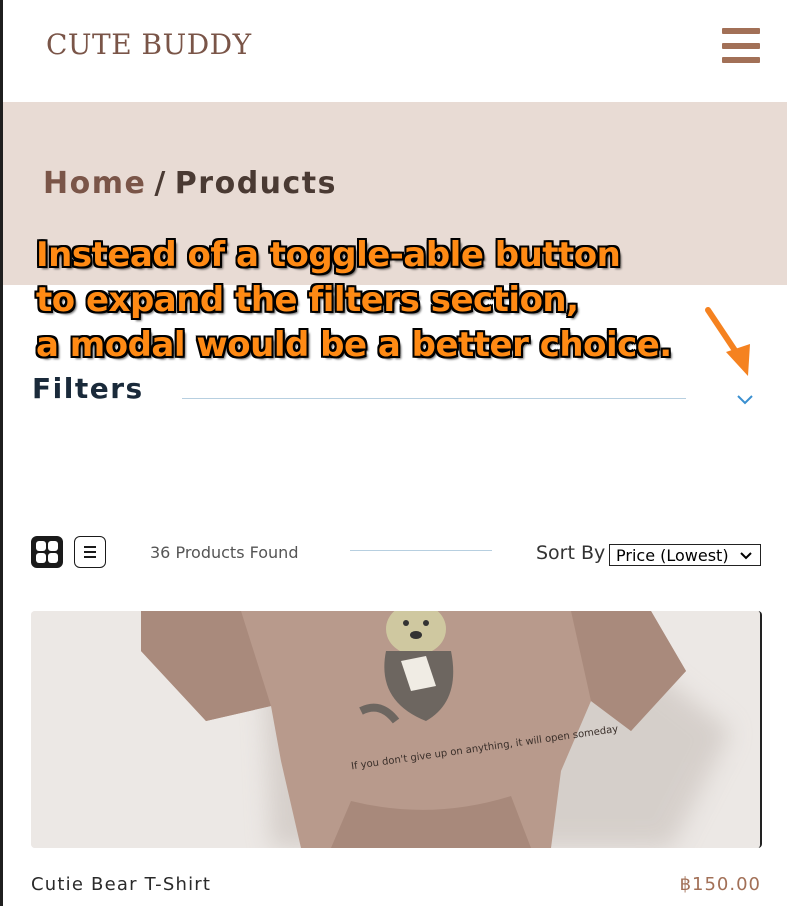 The image size is (787, 906). I want to click on filters-divider, so click(434, 398).